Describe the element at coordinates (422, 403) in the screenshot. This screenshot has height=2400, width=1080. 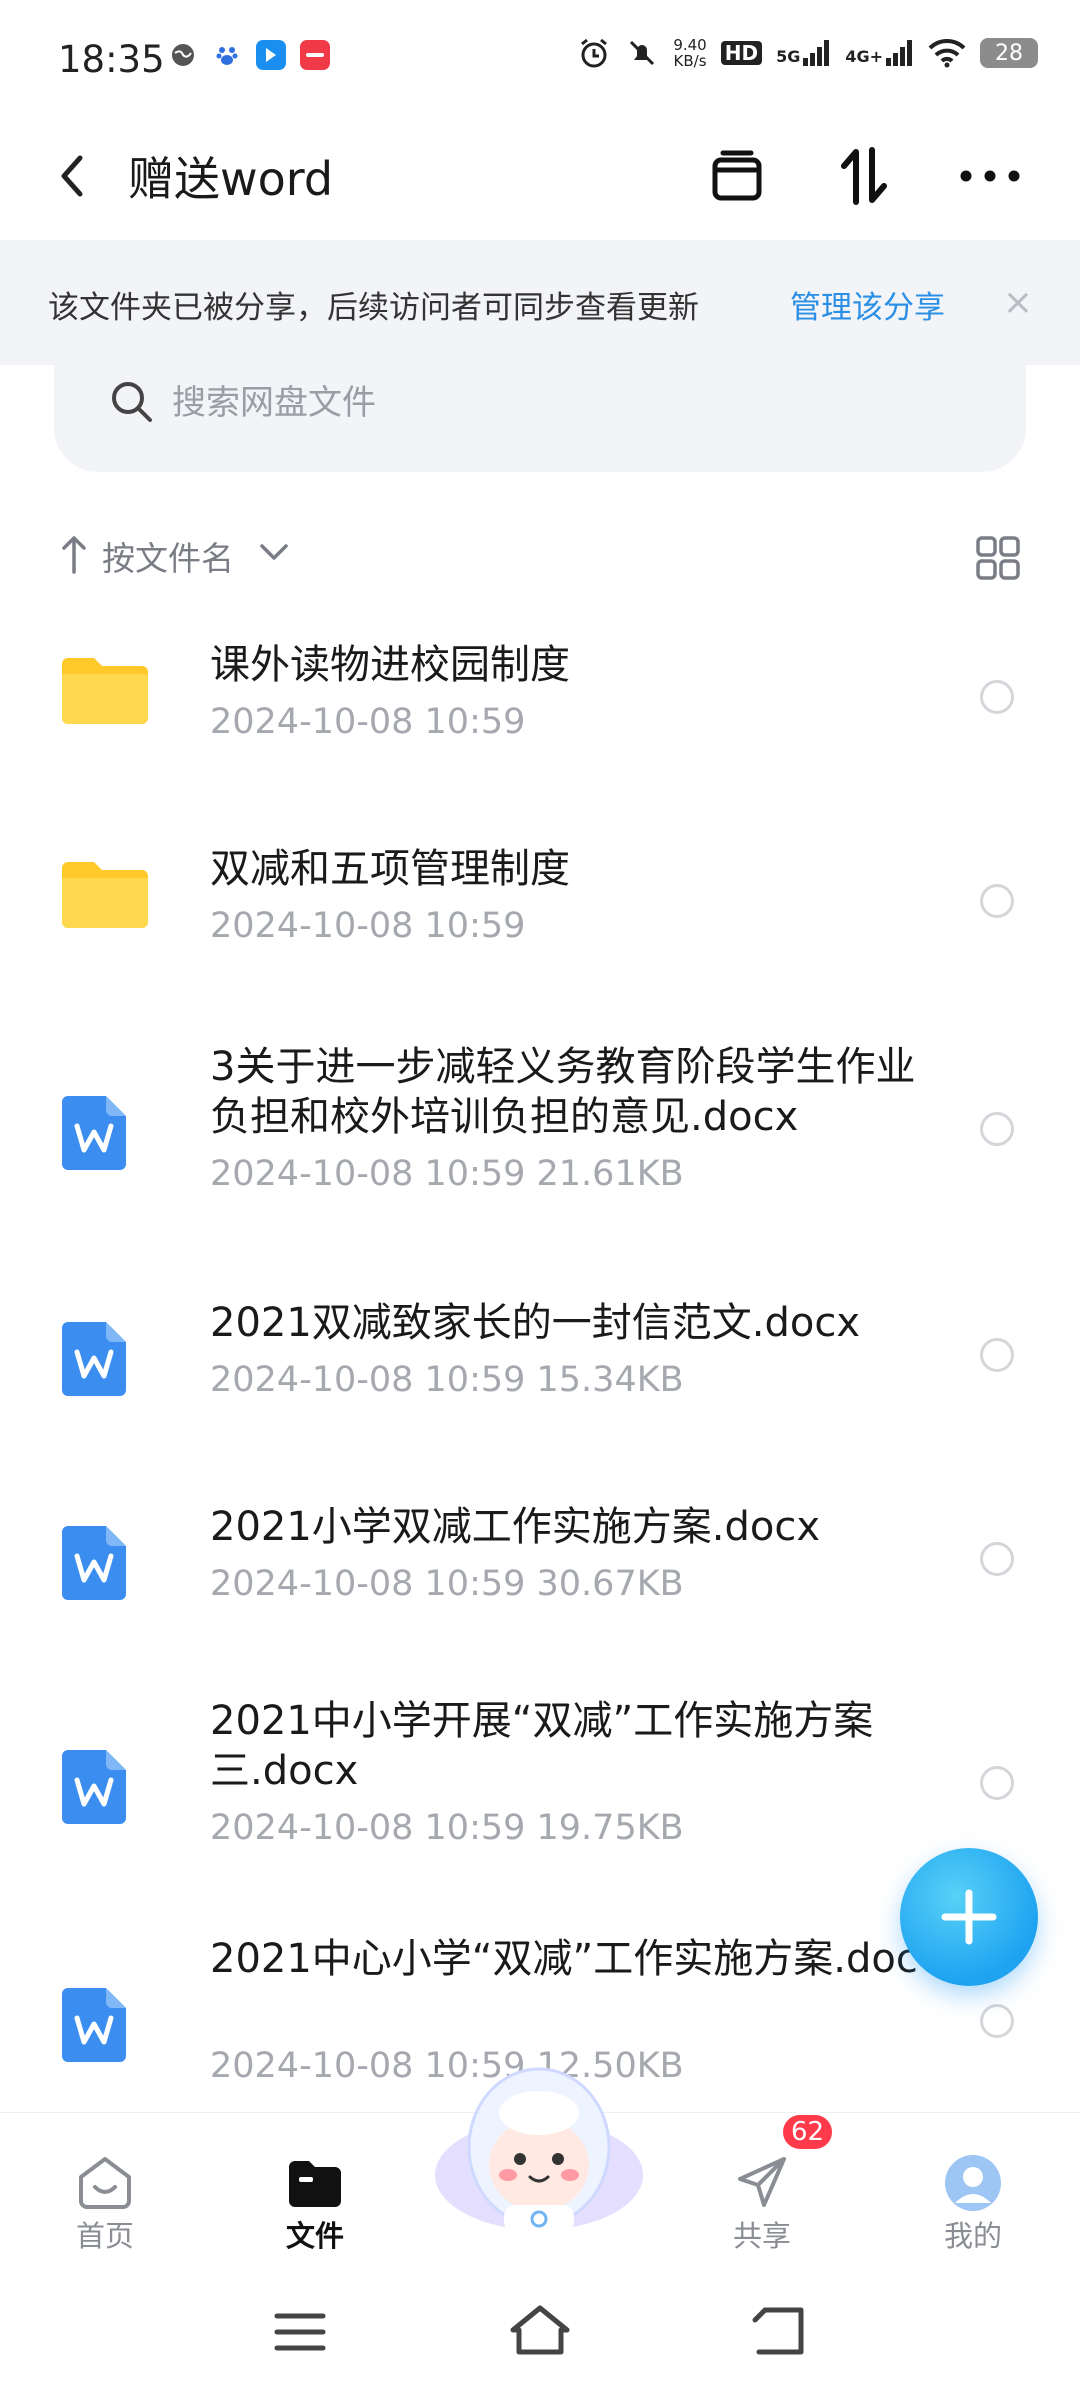
I see `search-input` at that location.